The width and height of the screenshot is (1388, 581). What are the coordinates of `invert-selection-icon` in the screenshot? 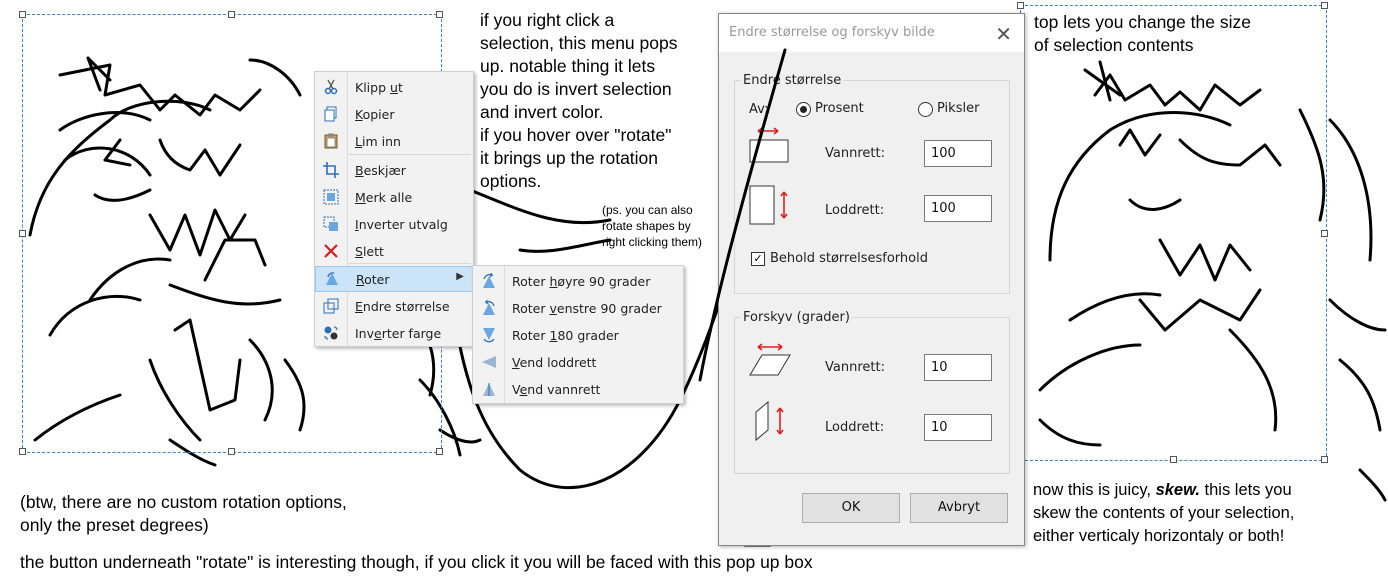 It's located at (331, 224).